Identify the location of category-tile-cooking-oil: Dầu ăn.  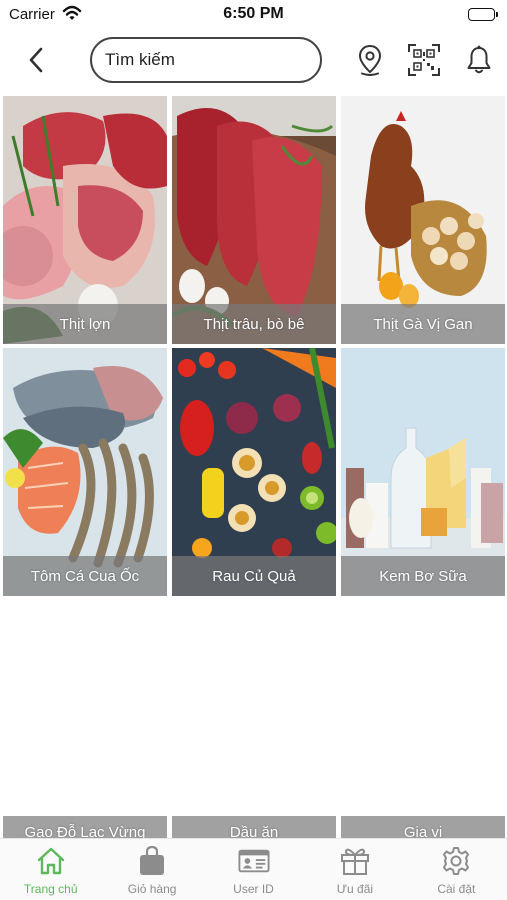
(254, 724).